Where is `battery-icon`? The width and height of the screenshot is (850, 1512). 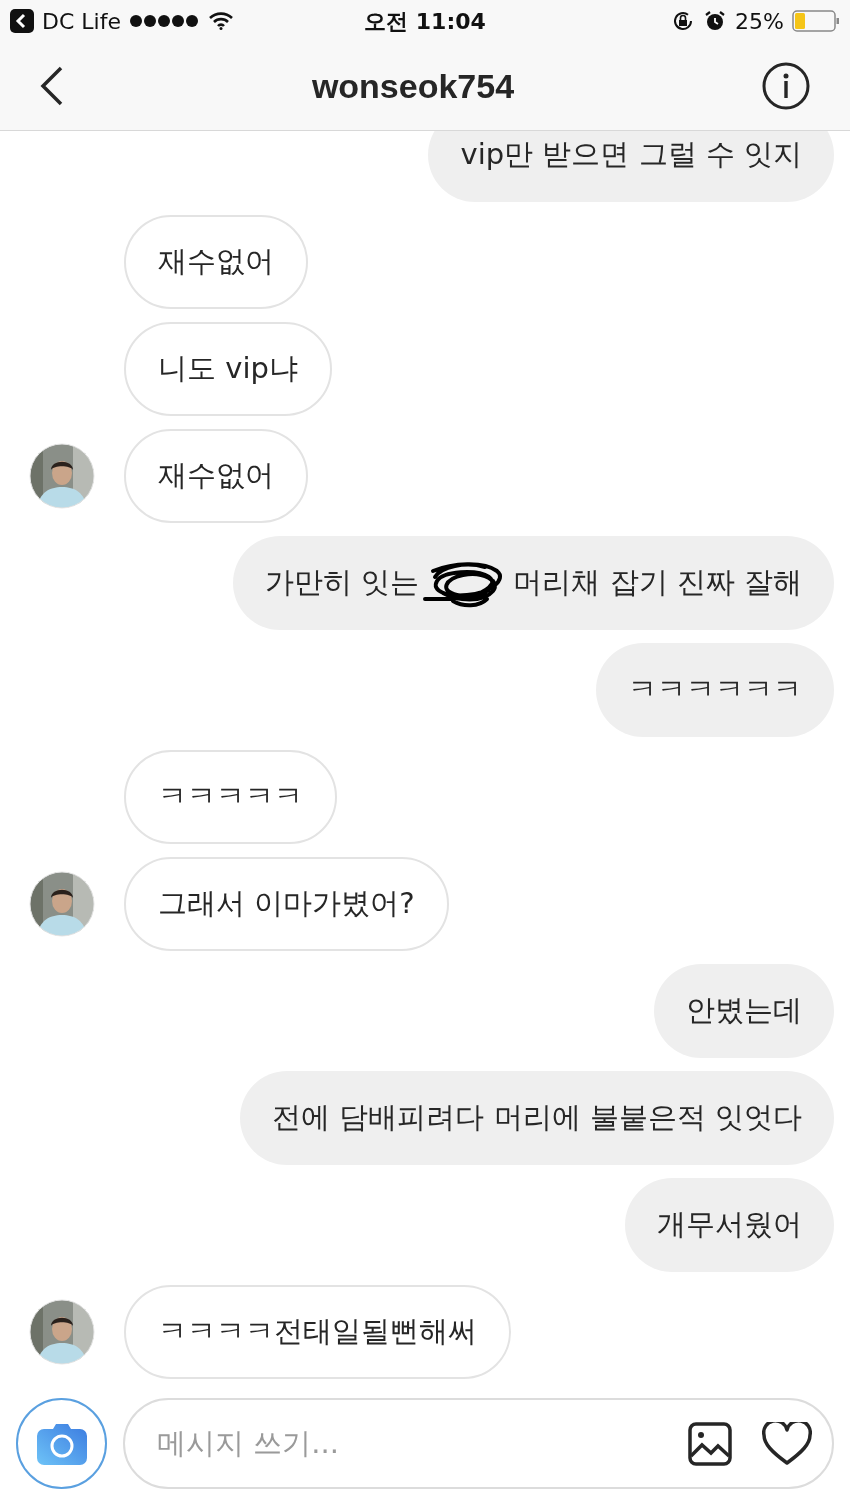 battery-icon is located at coordinates (816, 21).